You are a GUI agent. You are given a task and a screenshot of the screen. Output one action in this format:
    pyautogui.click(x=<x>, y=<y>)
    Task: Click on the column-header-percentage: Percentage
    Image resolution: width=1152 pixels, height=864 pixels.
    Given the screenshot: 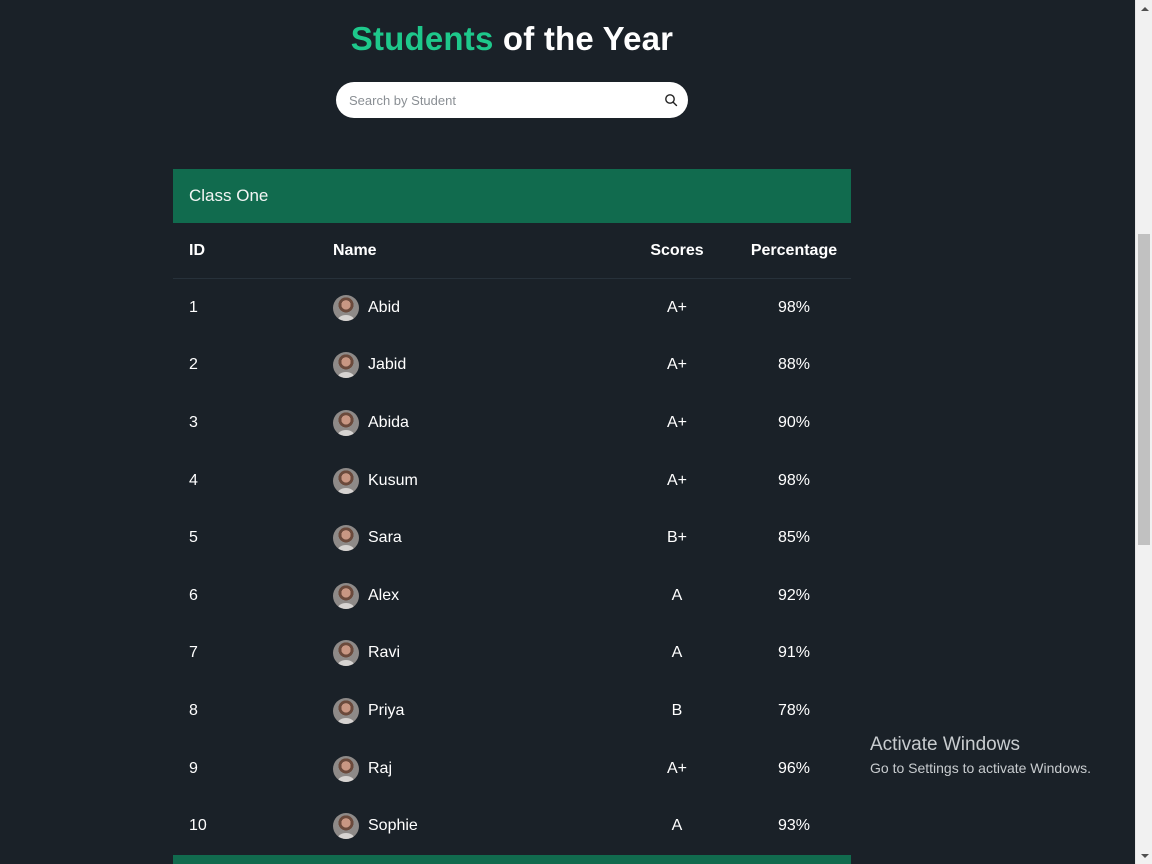 What is the action you would take?
    pyautogui.click(x=794, y=250)
    